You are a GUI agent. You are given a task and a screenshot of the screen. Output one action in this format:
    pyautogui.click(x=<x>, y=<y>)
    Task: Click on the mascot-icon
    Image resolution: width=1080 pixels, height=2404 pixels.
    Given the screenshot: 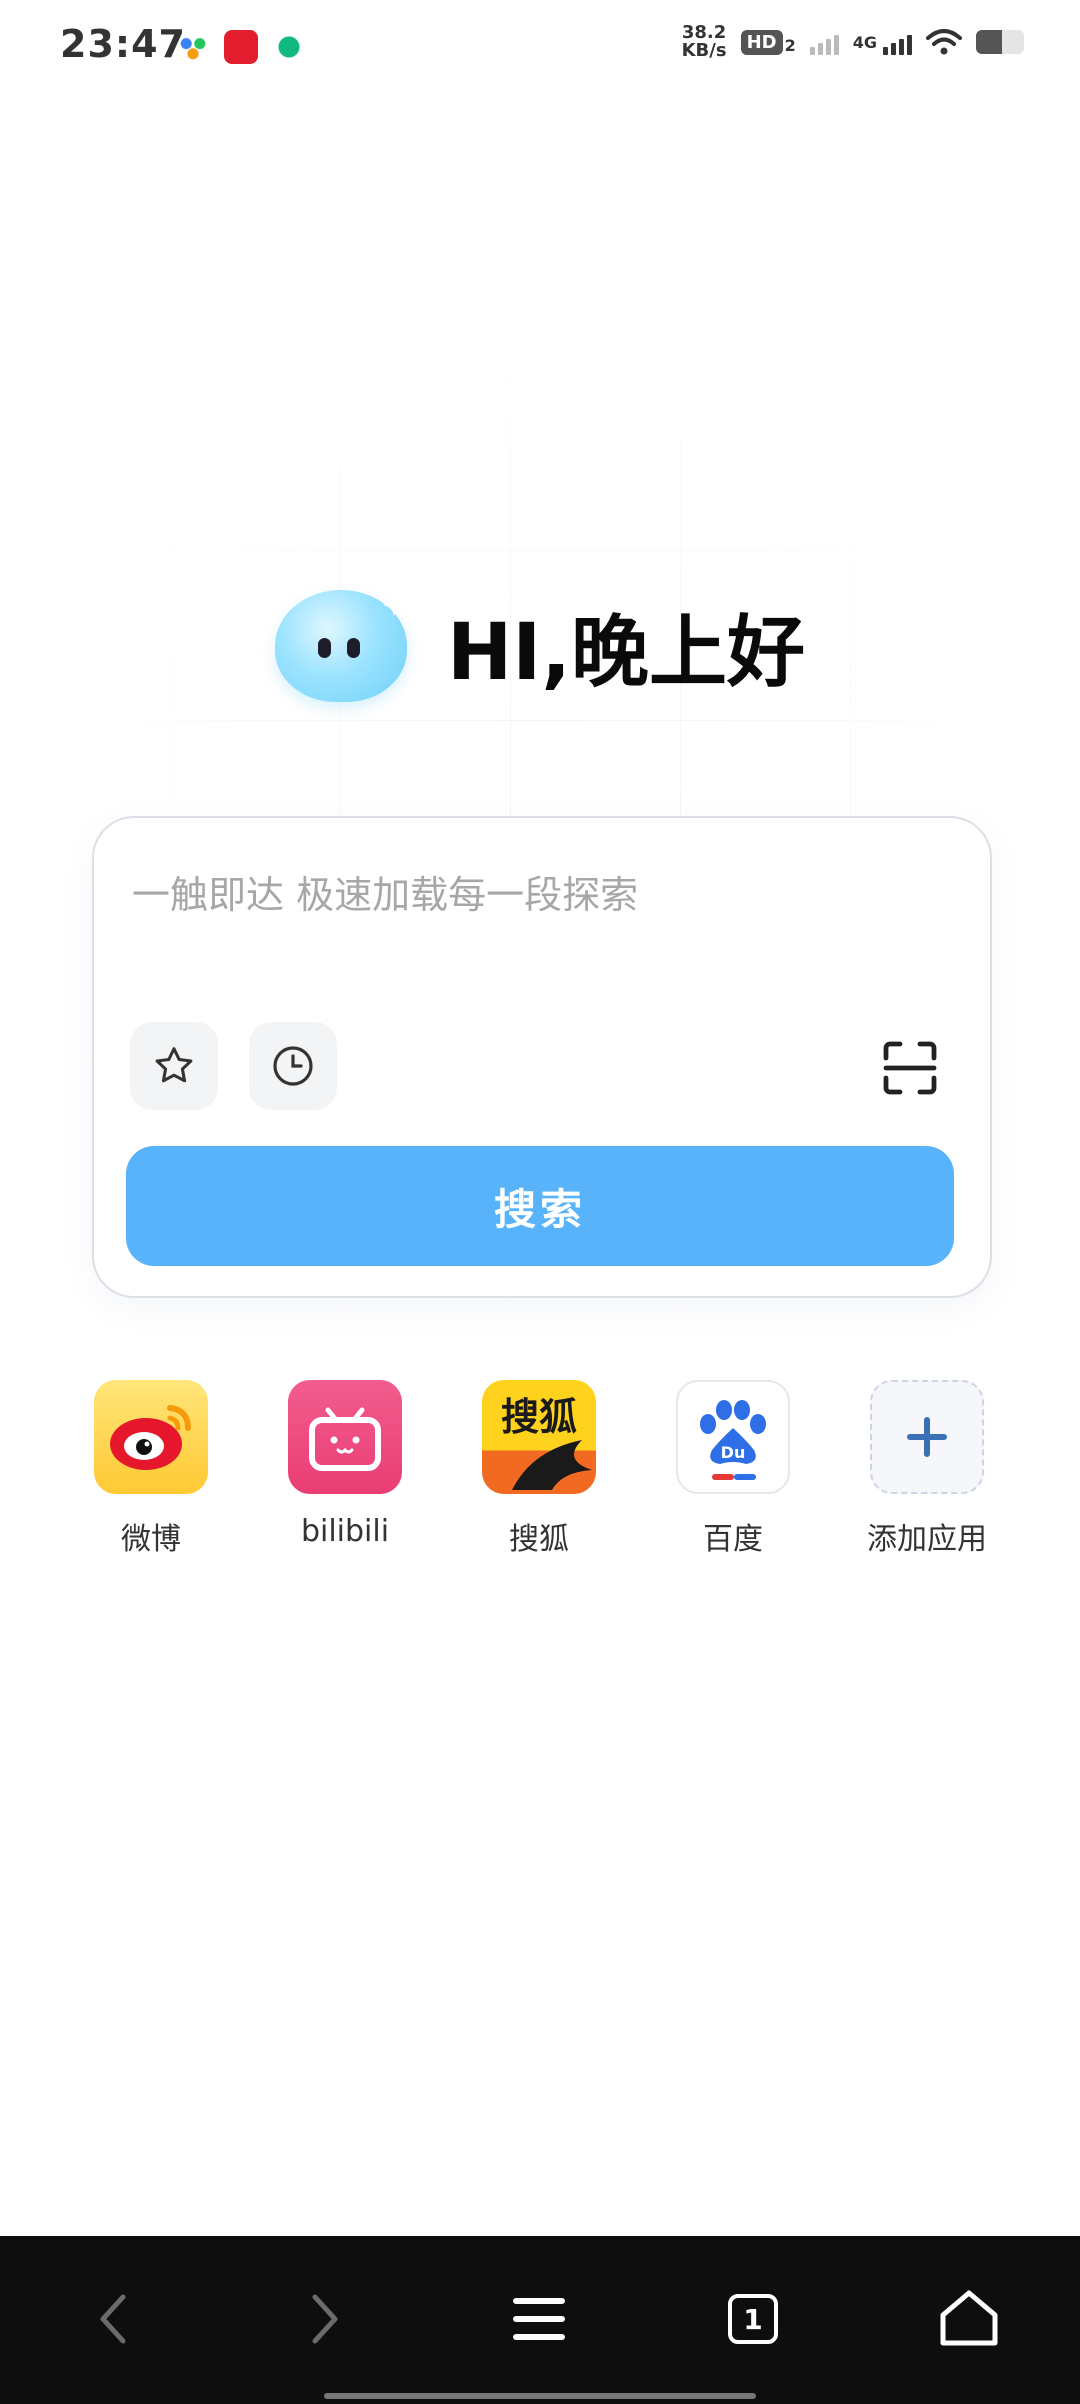 What is the action you would take?
    pyautogui.click(x=341, y=646)
    